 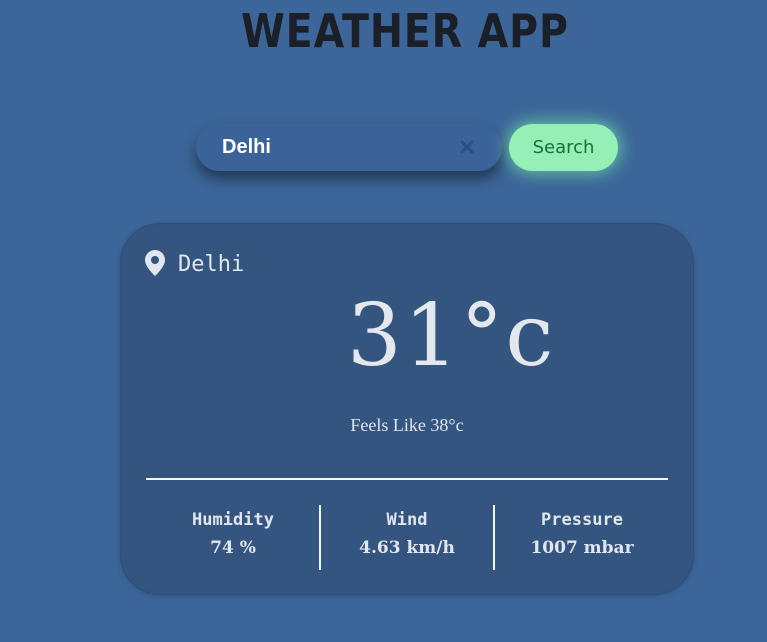 I want to click on search-box, so click(x=349, y=147).